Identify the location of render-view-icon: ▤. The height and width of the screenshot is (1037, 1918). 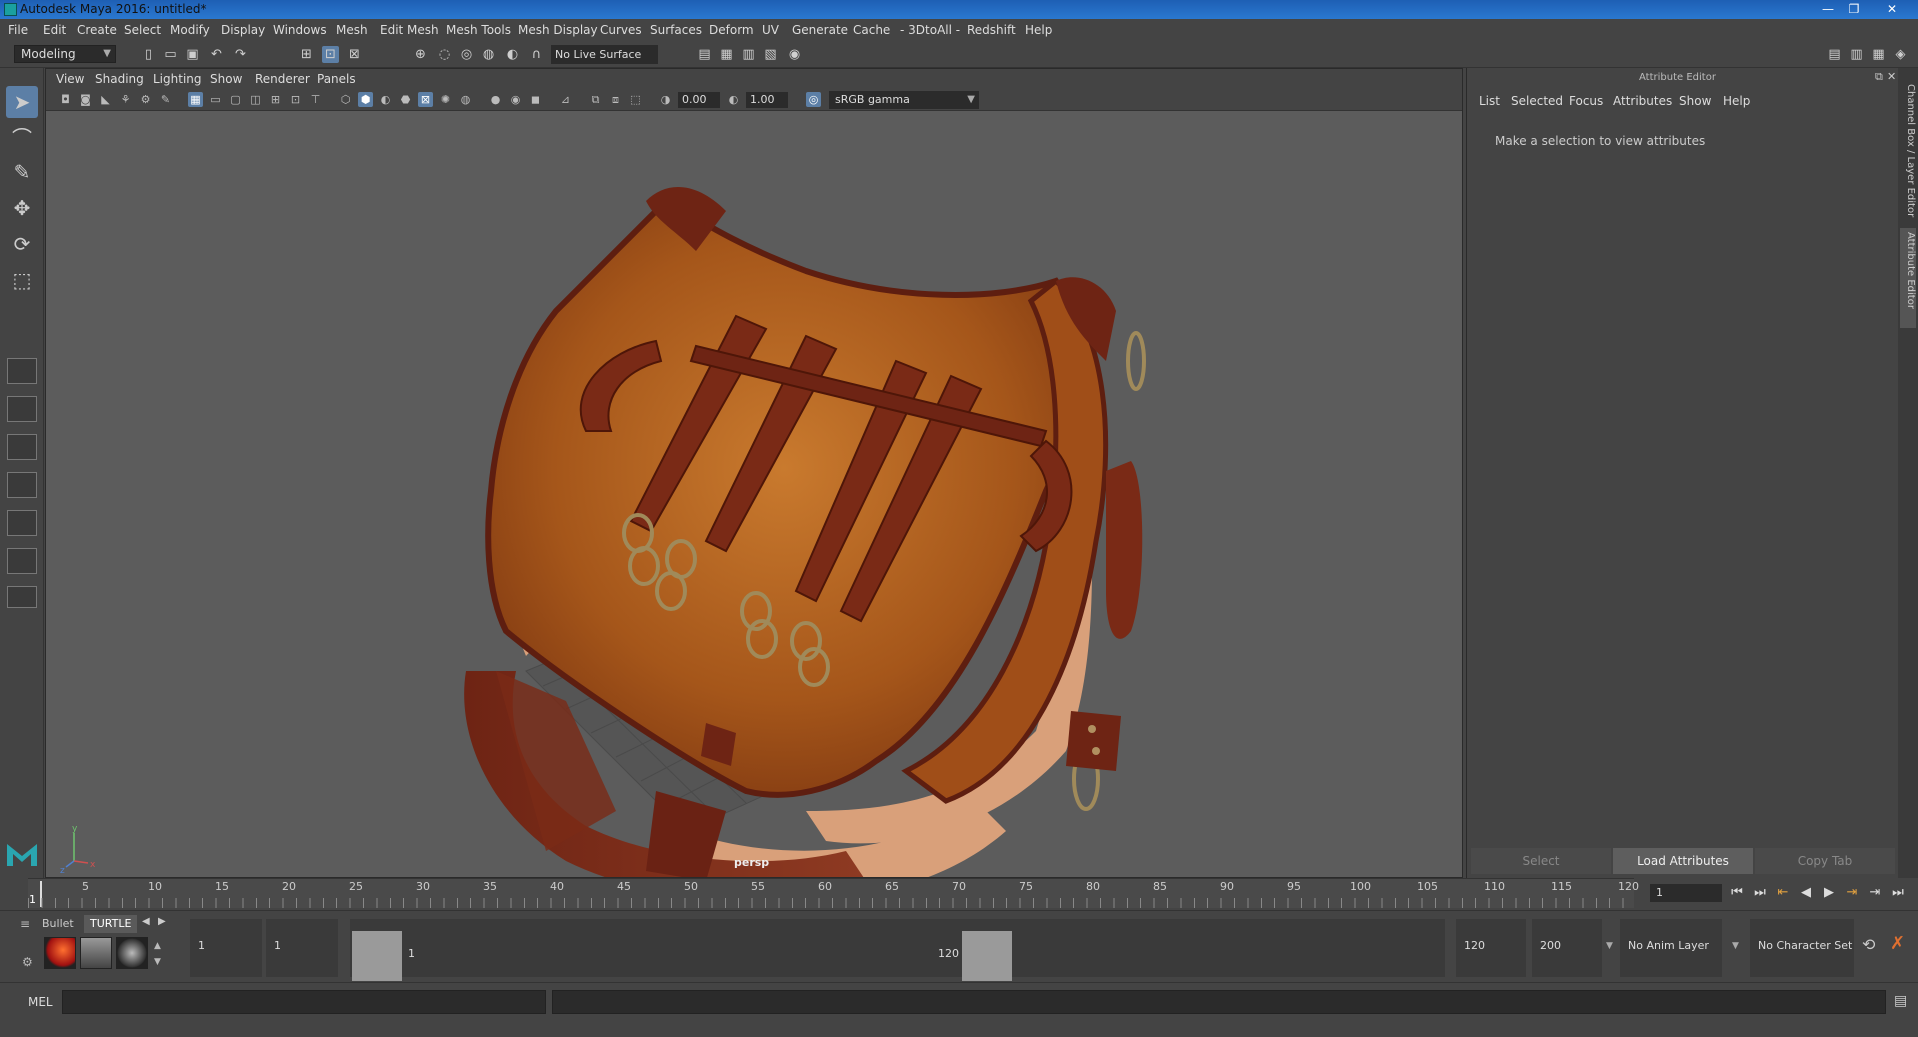
(704, 54).